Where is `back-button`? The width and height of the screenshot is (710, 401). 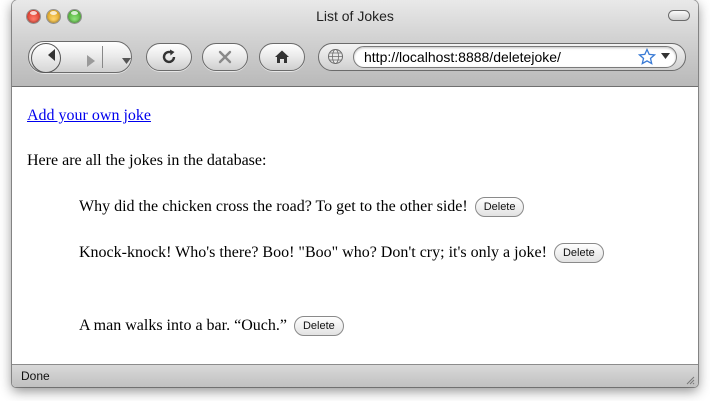
back-button is located at coordinates (46, 58).